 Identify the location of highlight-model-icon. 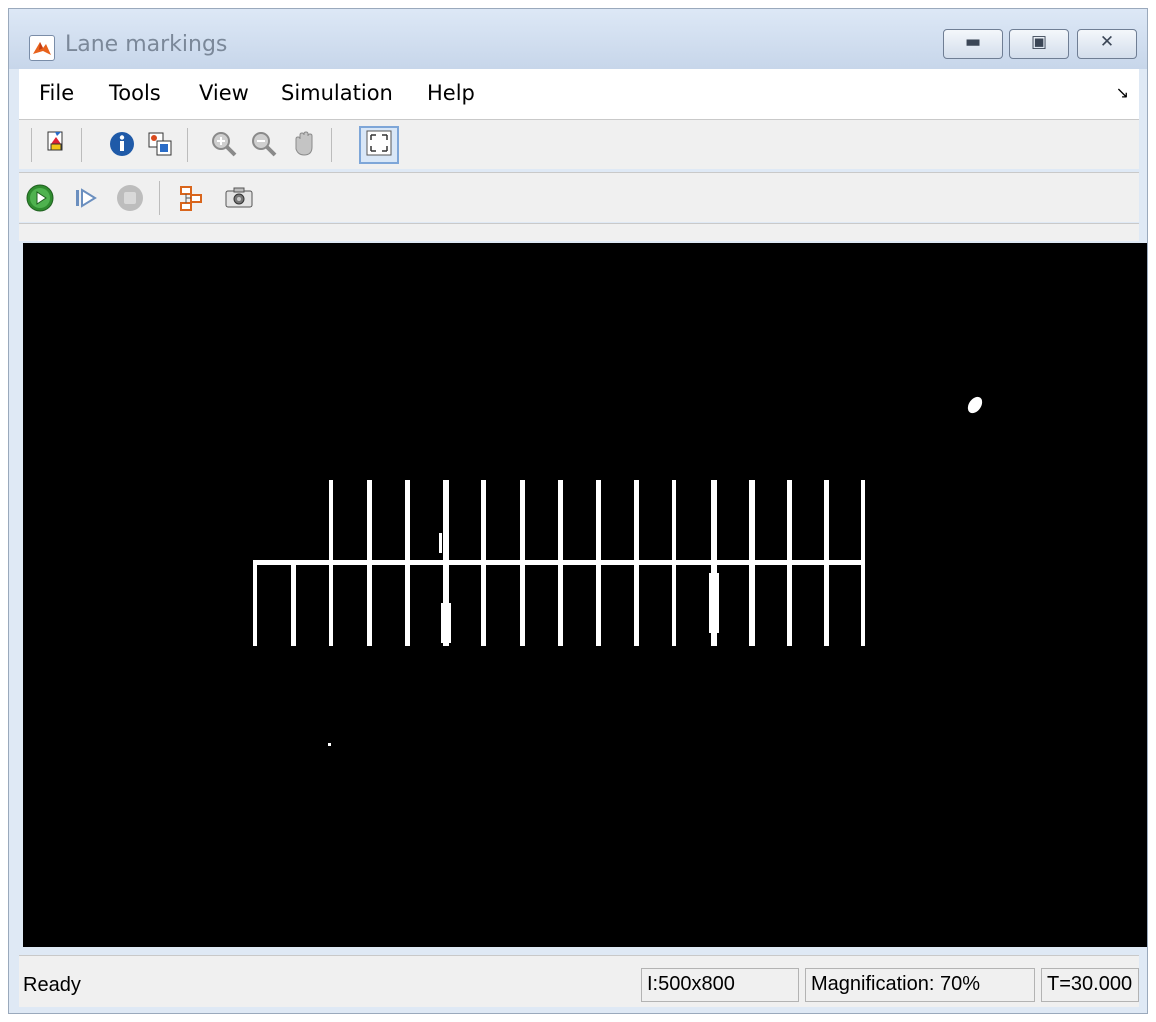
(192, 198).